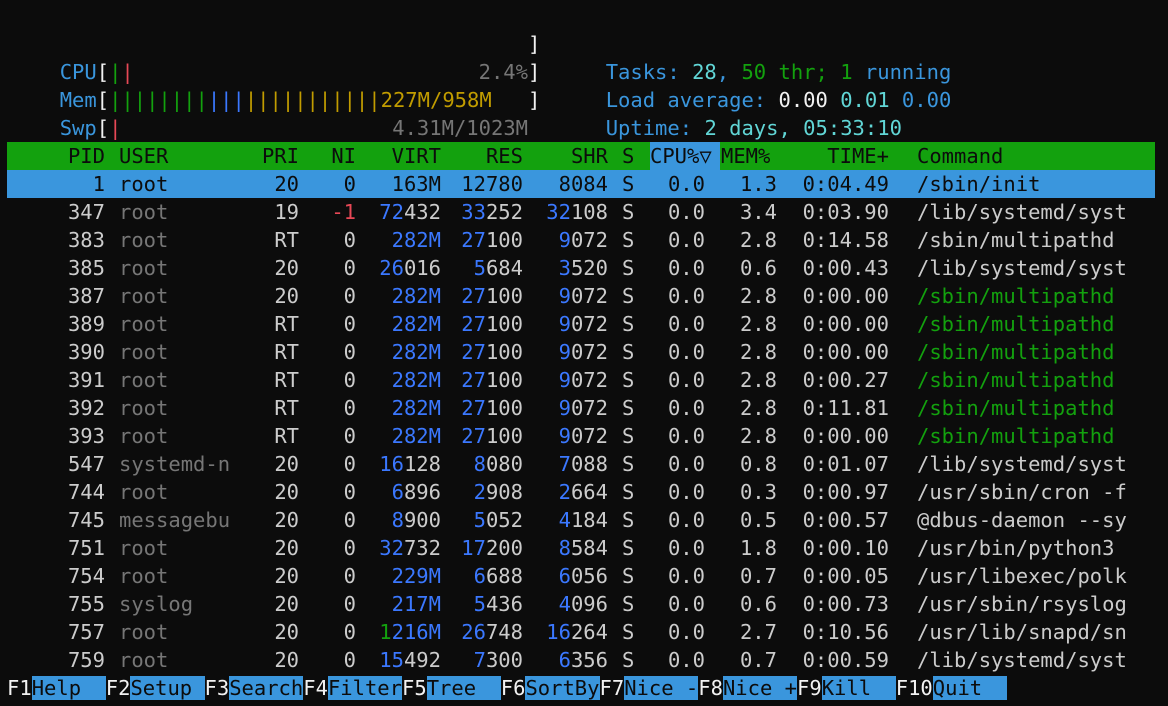 The width and height of the screenshot is (1168, 706). I want to click on fkey-f8: F8Nice +, so click(747, 688).